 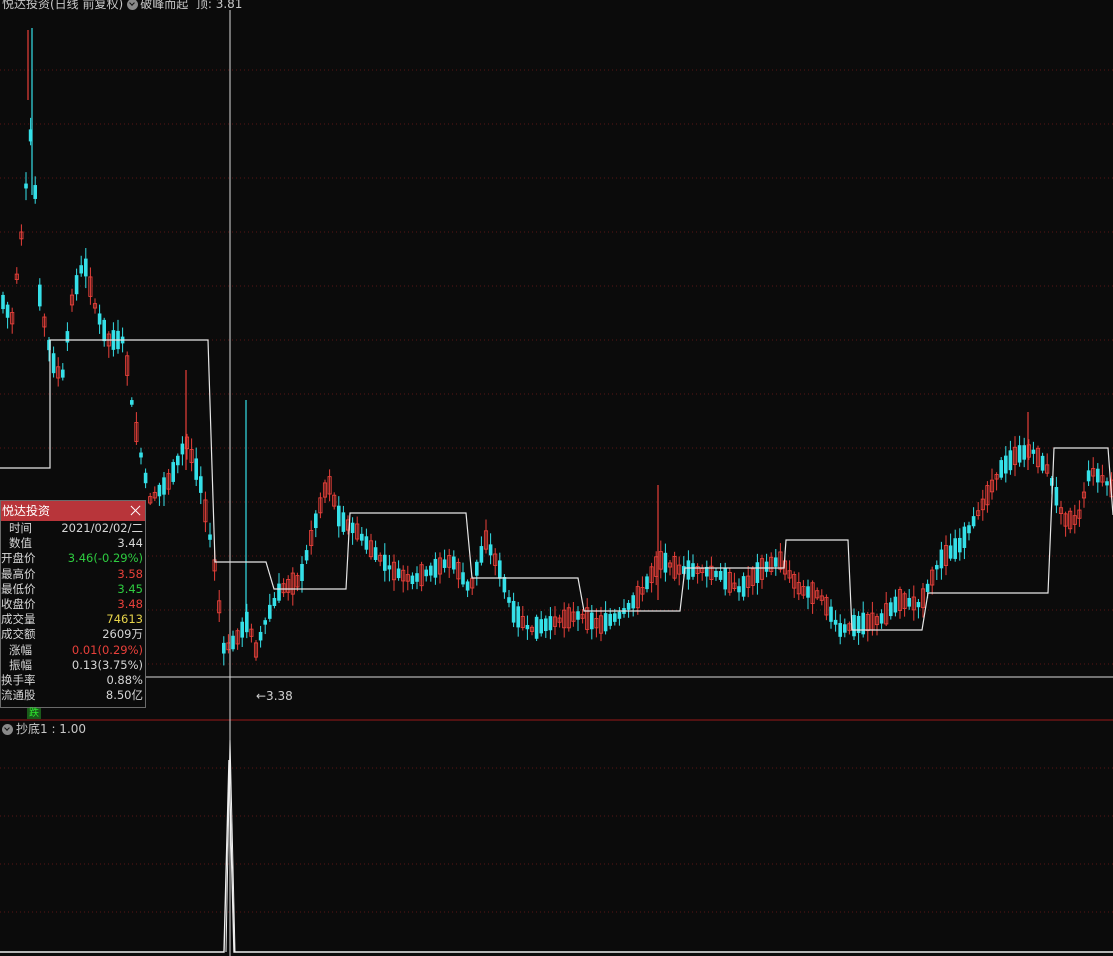 What do you see at coordinates (133, 5) in the screenshot?
I see `indicator-dropdown-icon` at bounding box center [133, 5].